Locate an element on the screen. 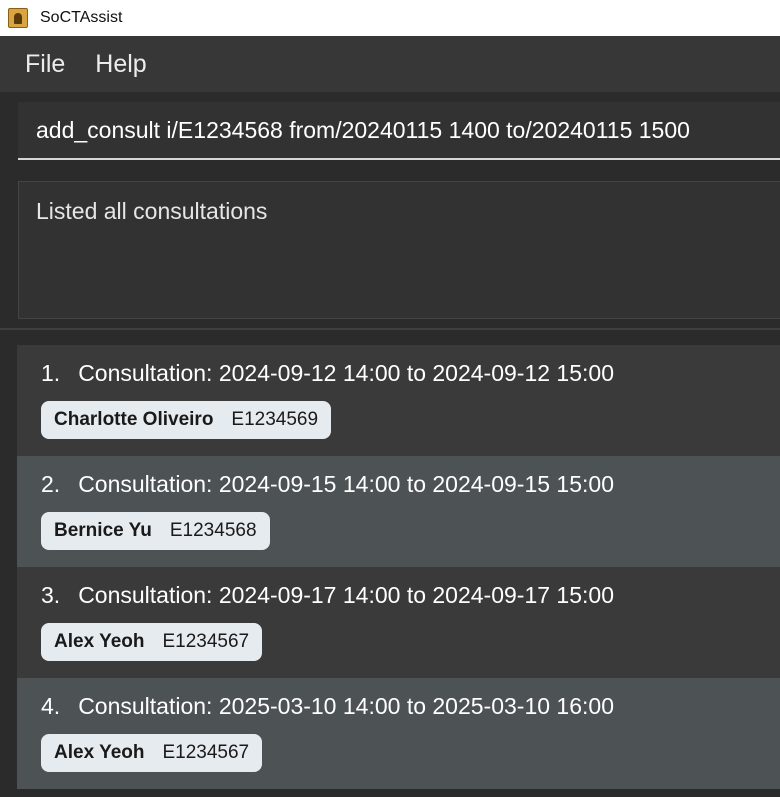 The image size is (780, 797). student-tag: Bernice Yu E1234568 is located at coordinates (155, 531).